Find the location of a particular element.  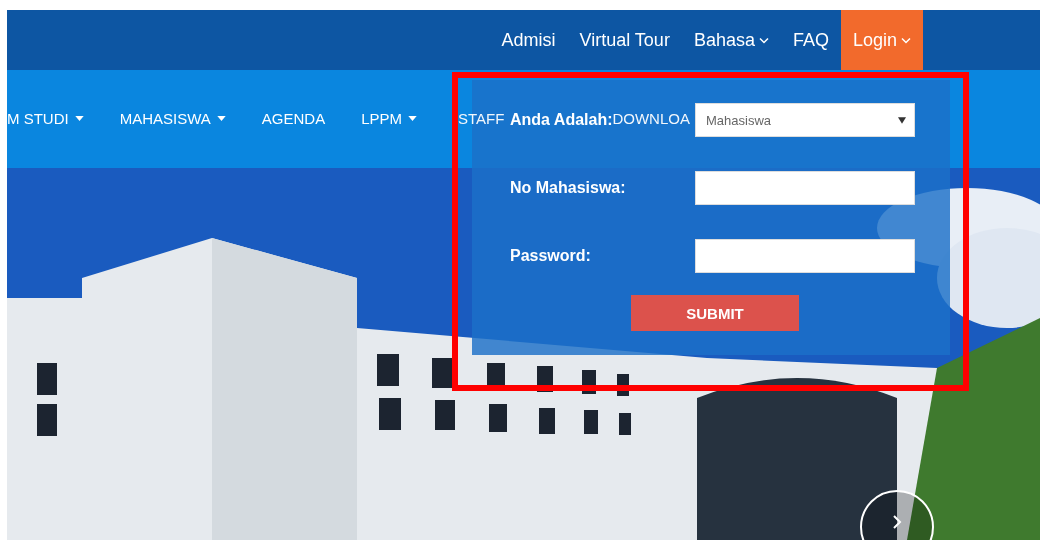

submit-button: SUBMIT is located at coordinates (715, 313).